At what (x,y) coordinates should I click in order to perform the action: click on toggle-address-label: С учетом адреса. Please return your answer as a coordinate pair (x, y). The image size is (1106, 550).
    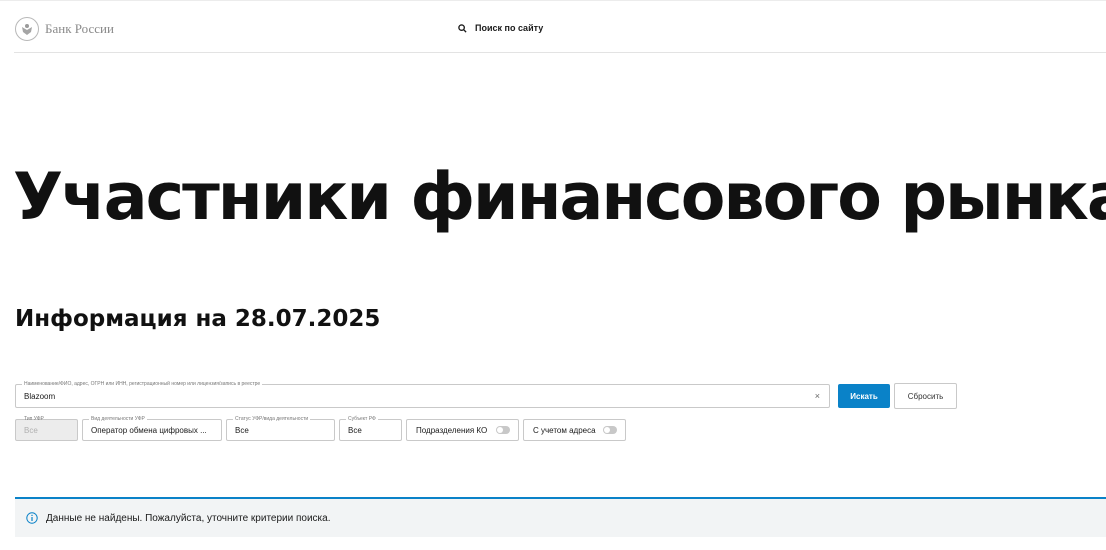
    Looking at the image, I should click on (564, 430).